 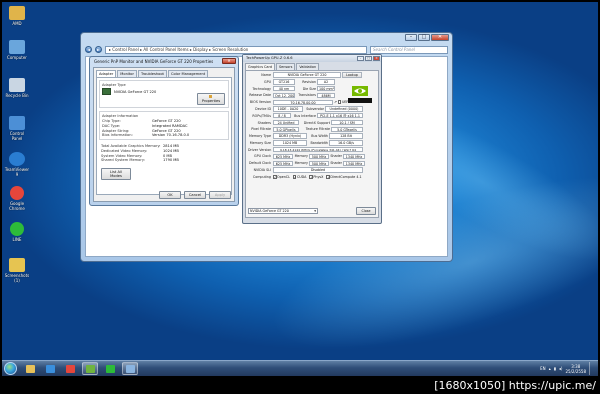 I want to click on opencl-label: OpenCL, so click(x=283, y=176).